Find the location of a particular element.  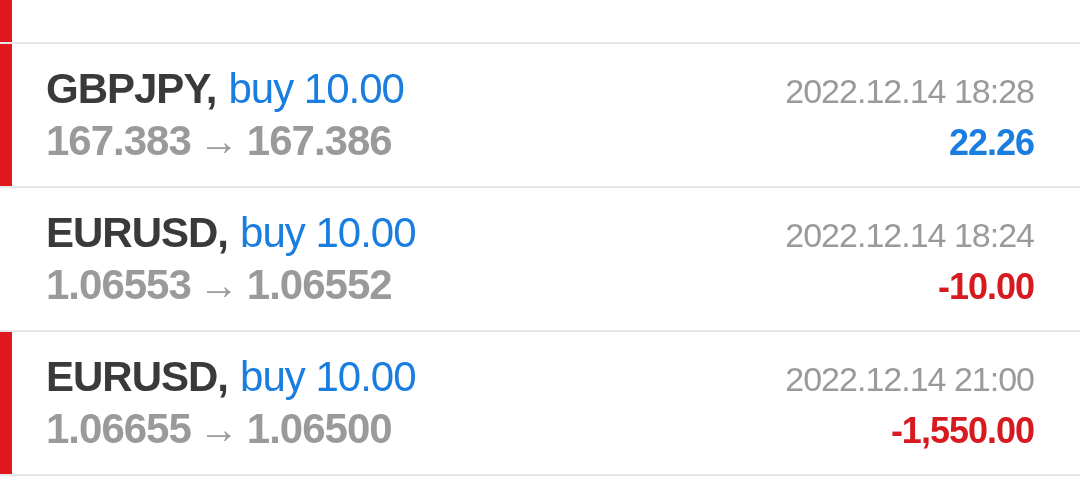

deal-time: 2022.12.14 18:28 is located at coordinates (909, 91).